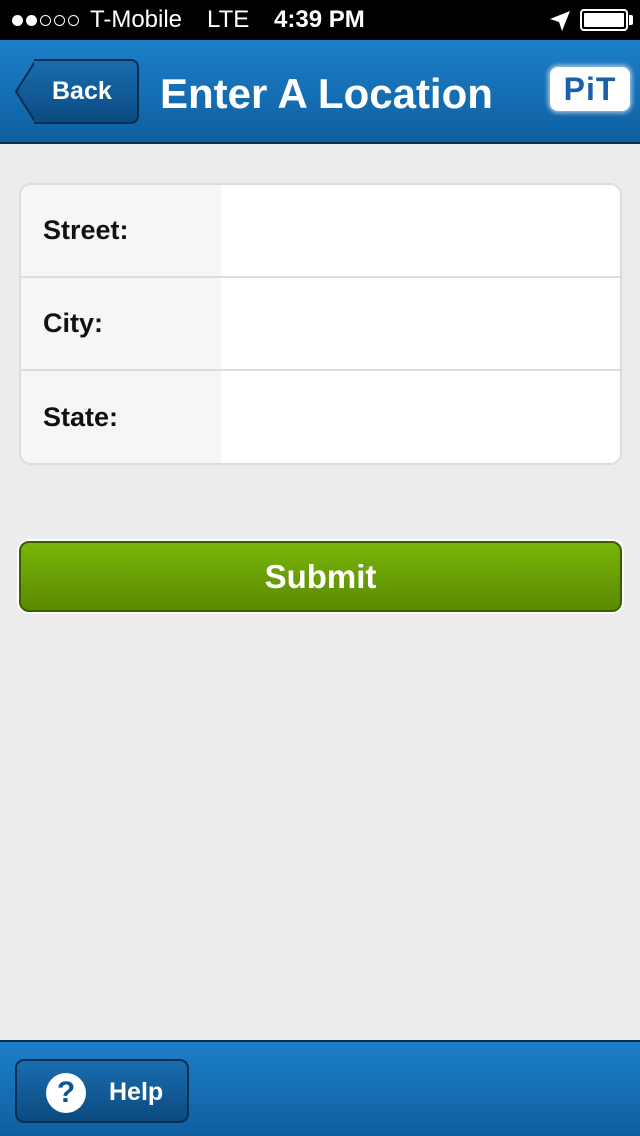 The height and width of the screenshot is (1136, 640). Describe the element at coordinates (326, 93) in the screenshot. I see `page-title: Enter A Location` at that location.